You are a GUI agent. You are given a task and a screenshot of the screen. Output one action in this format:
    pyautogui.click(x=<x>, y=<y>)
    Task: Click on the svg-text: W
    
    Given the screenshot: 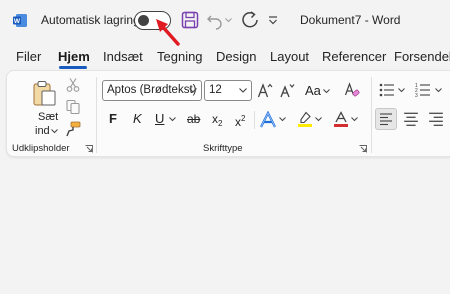 What is the action you would take?
    pyautogui.click(x=17, y=21)
    